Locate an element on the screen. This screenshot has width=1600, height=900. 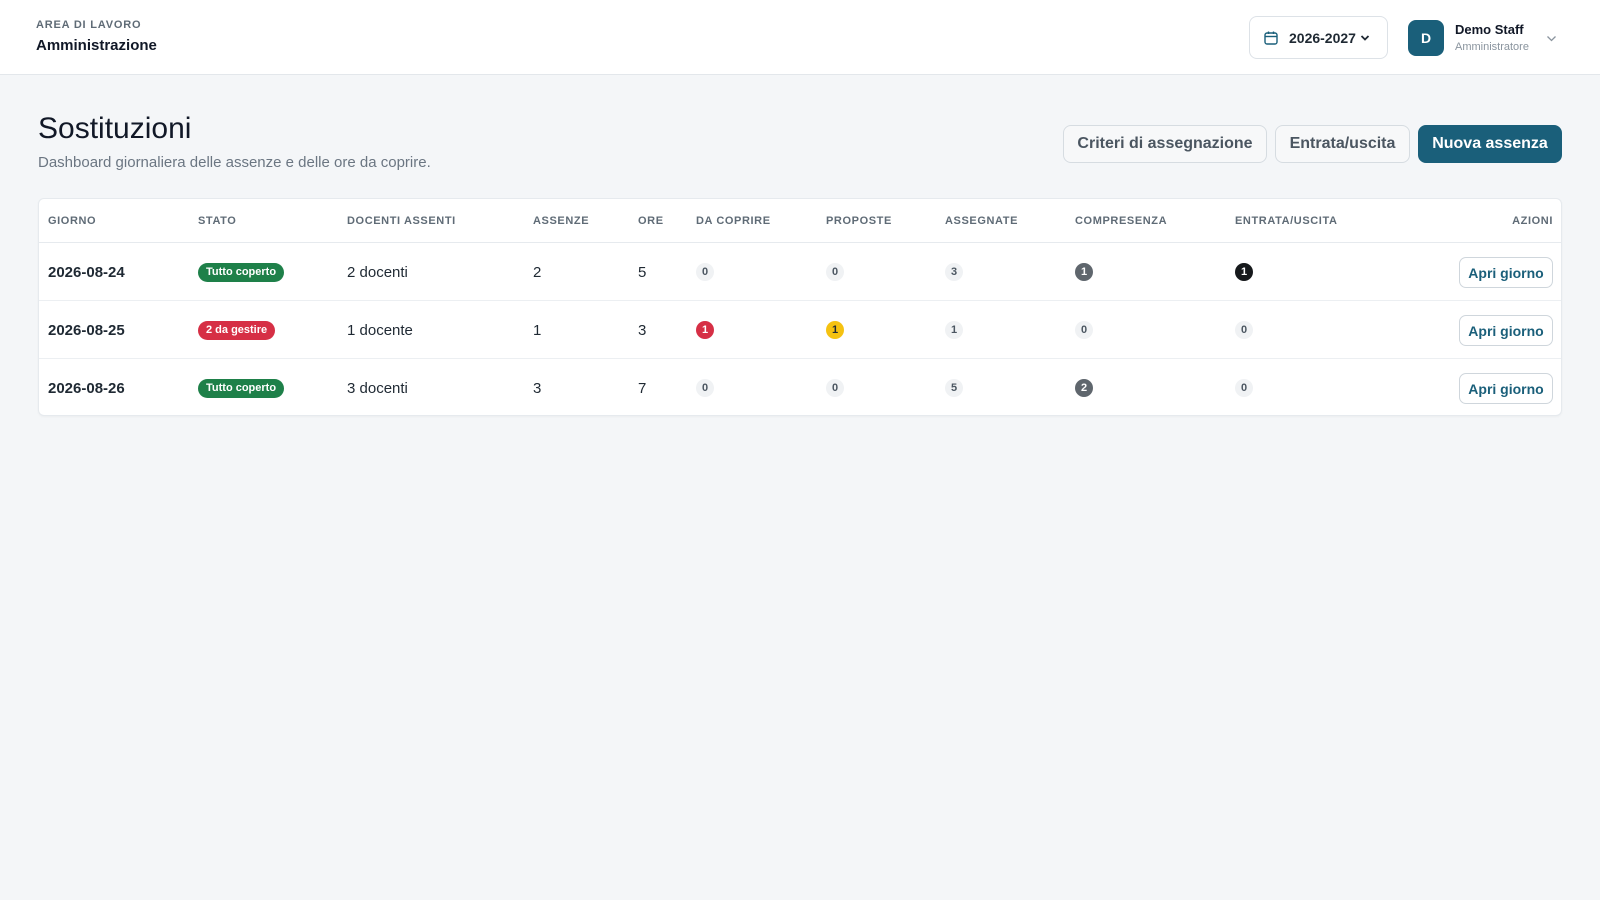
day-date-cell: 2026-08-26 is located at coordinates (86, 388).